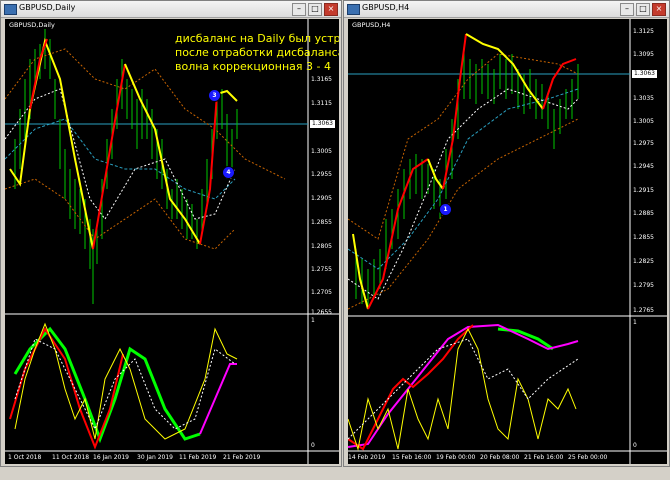 The height and width of the screenshot is (480, 670). Describe the element at coordinates (321, 103) in the screenshot. I see `left-price-tick: 1.3115` at that location.